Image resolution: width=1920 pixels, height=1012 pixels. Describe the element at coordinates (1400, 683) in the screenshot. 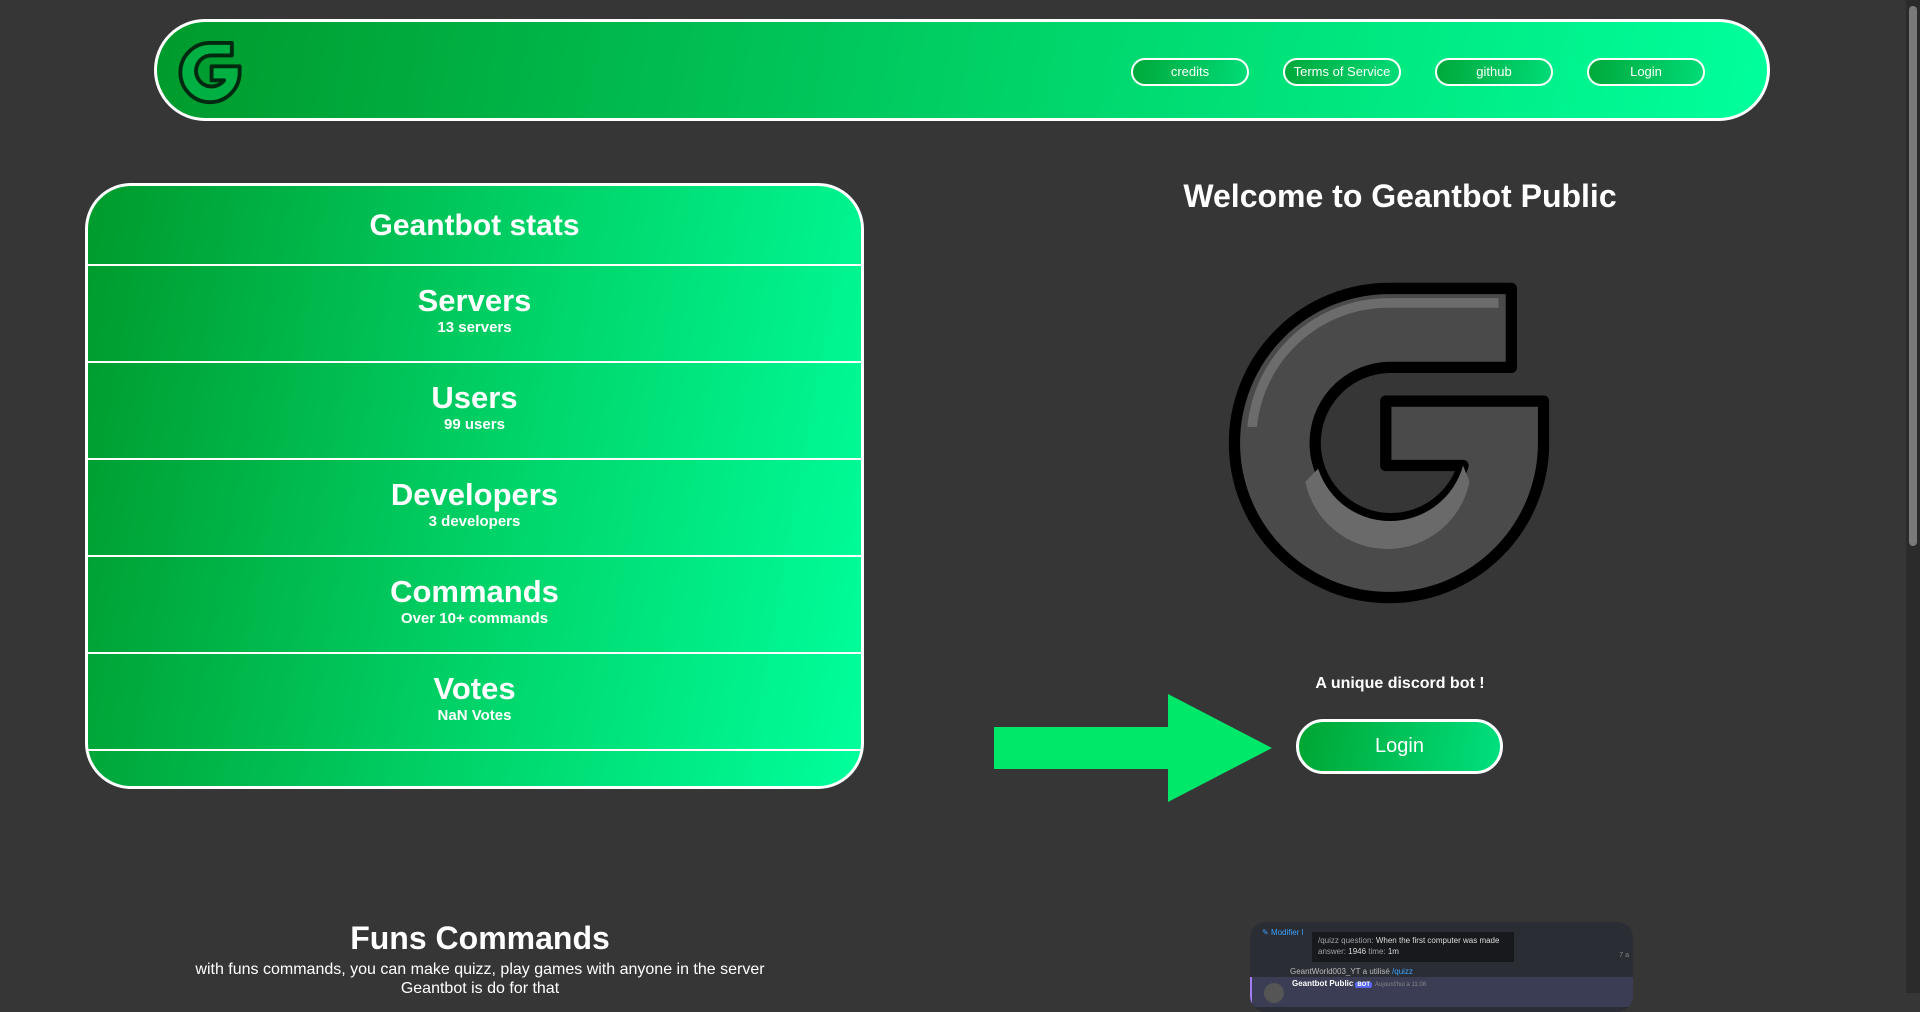

I see `welcome-tagline: A unique discord bot !` at that location.